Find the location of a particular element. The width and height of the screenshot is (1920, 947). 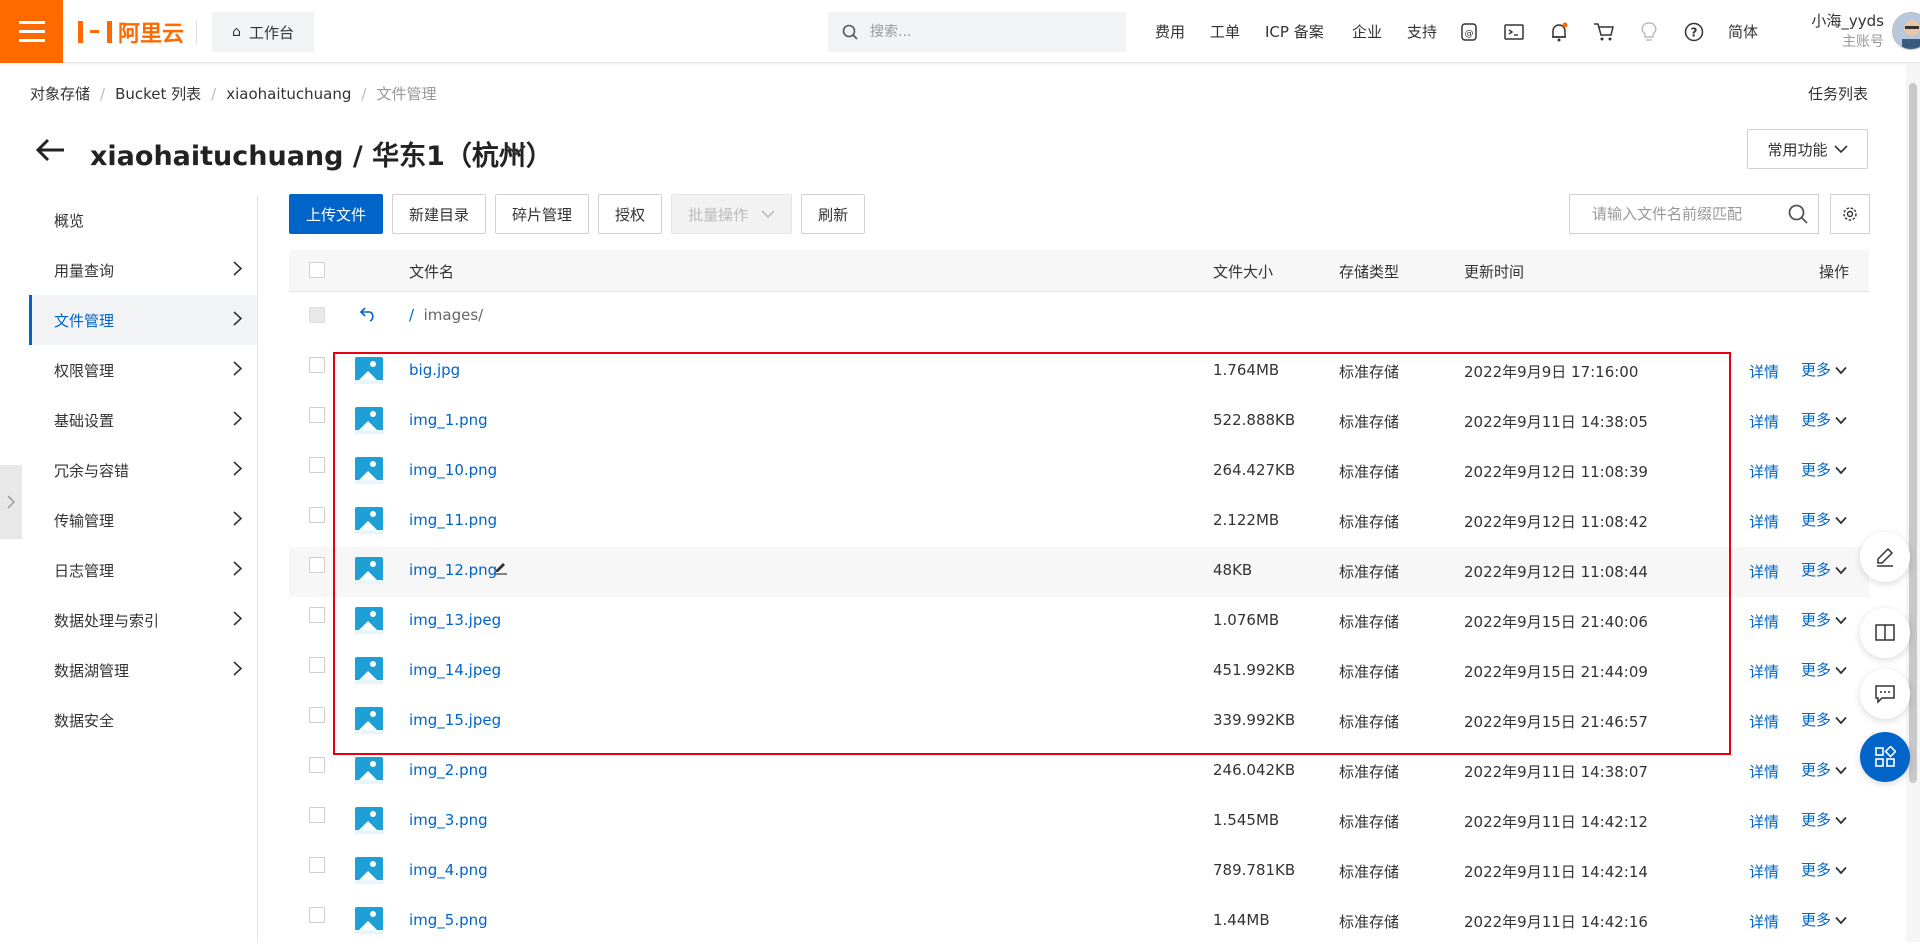

sidebar-item: 文件管理 is located at coordinates (143, 320).